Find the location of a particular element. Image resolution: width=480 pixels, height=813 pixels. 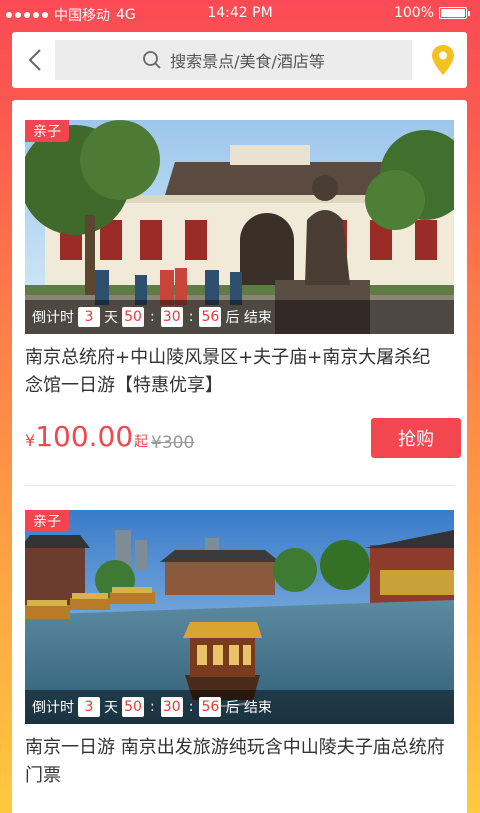

price-from-label: 起 is located at coordinates (141, 442).